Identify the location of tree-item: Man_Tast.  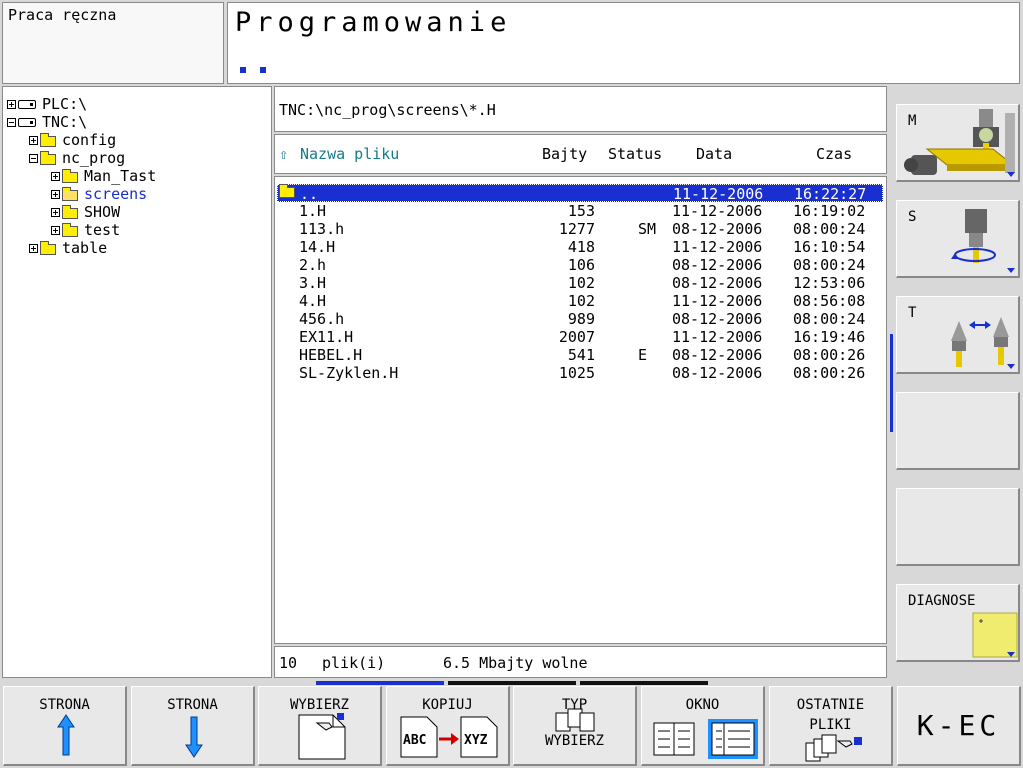
(103, 176).